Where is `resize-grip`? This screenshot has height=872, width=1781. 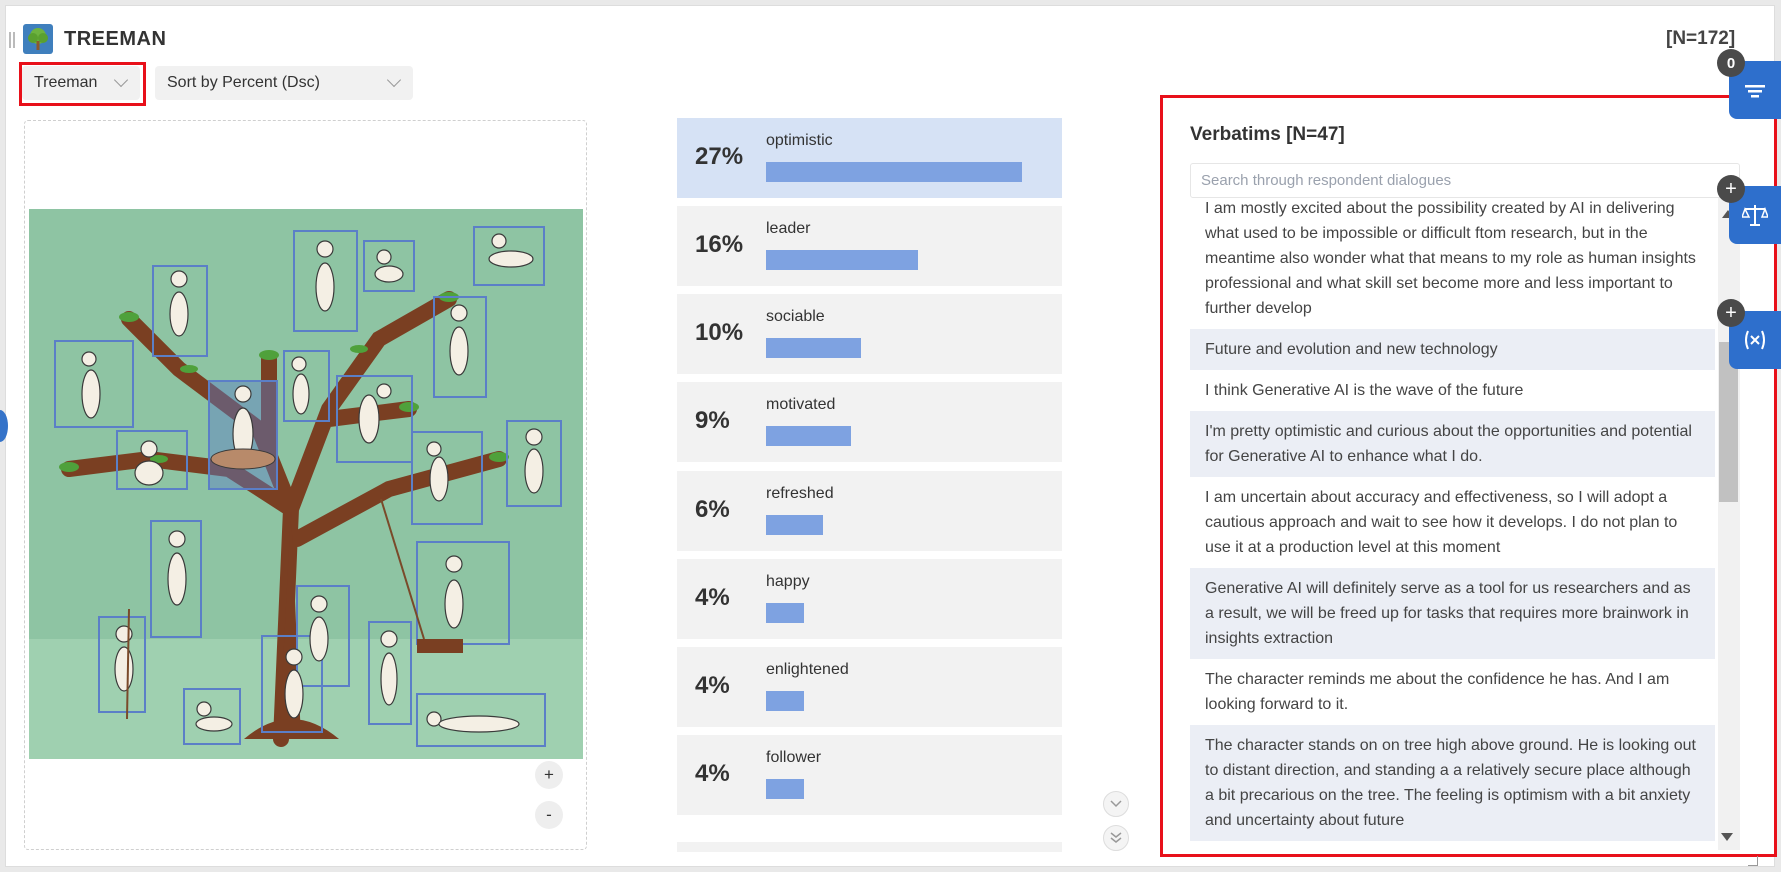
resize-grip is located at coordinates (1753, 861).